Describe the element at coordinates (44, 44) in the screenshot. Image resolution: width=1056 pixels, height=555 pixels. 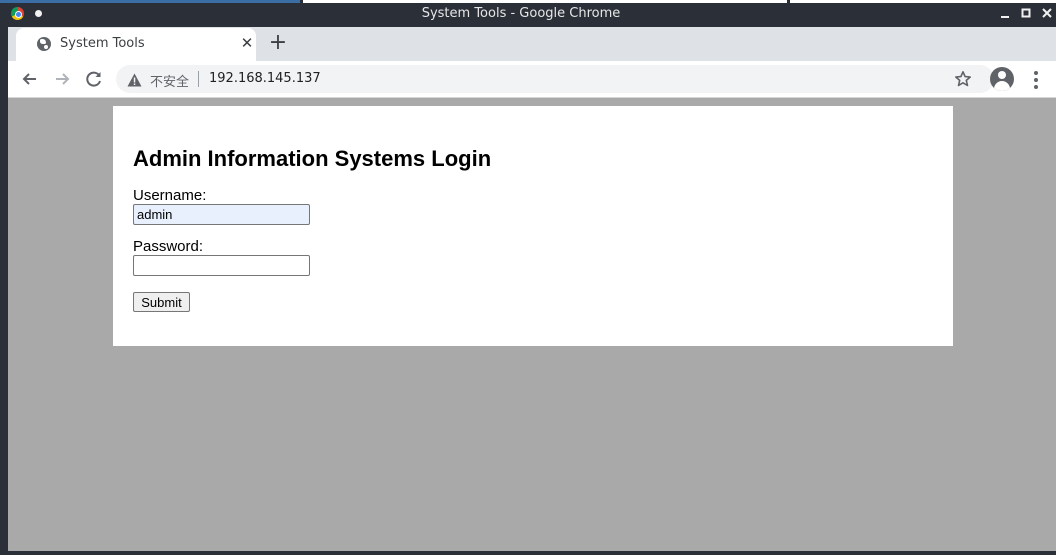
I see `globe-icon` at that location.